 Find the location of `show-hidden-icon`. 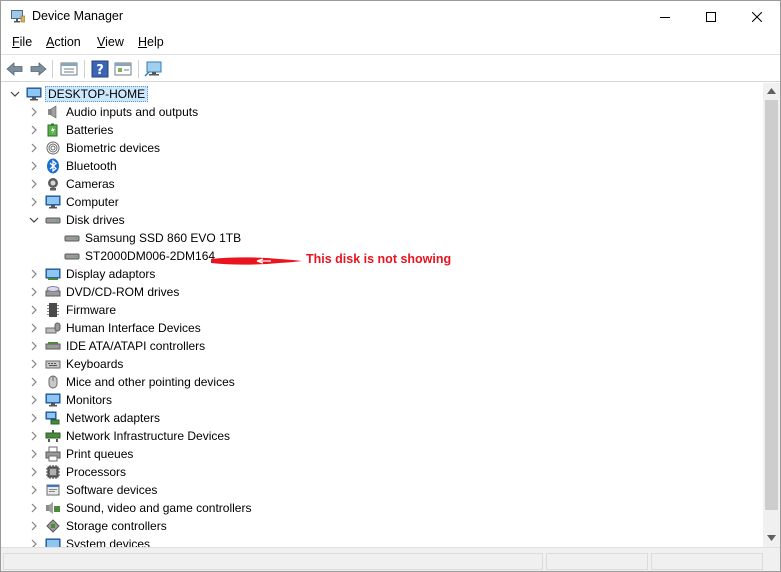

show-hidden-icon is located at coordinates (123, 69).